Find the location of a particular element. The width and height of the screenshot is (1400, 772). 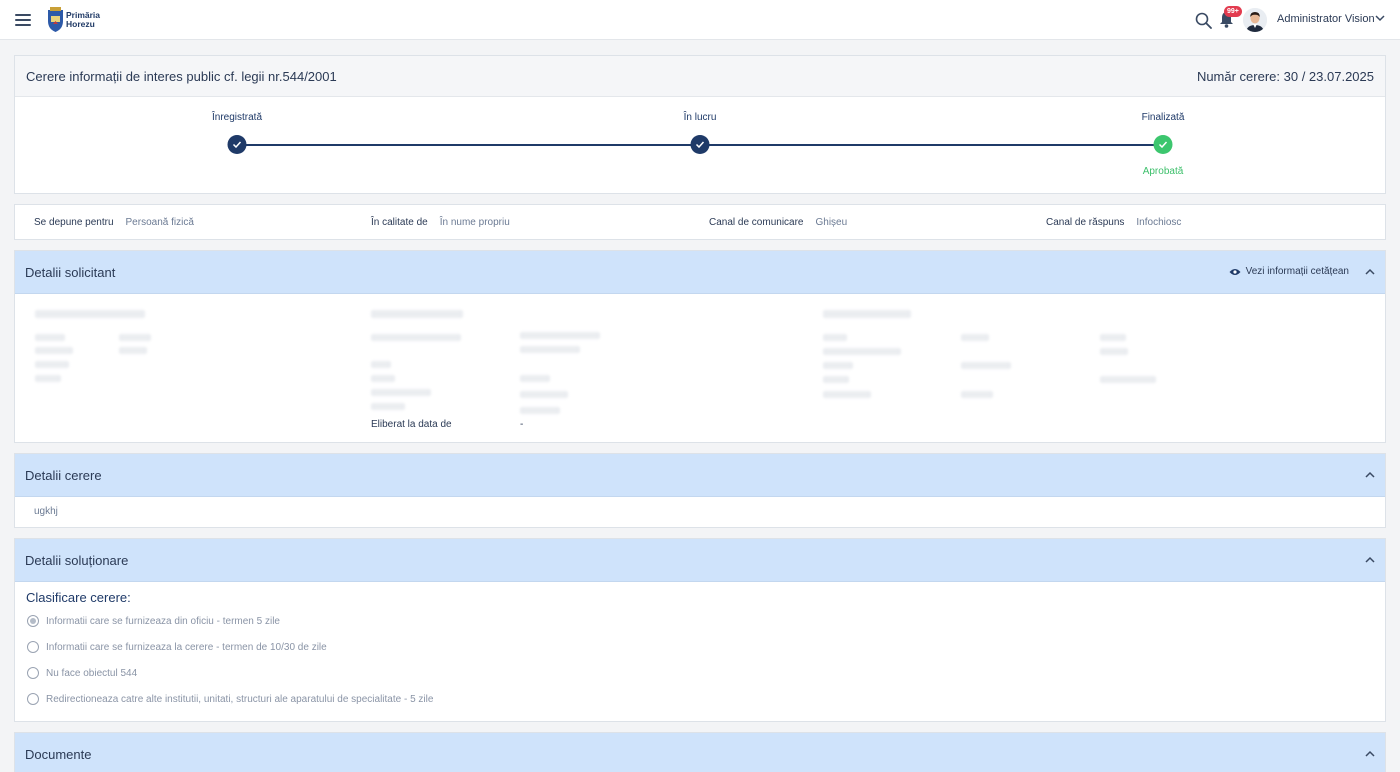

section-title: Documente is located at coordinates (58, 754).